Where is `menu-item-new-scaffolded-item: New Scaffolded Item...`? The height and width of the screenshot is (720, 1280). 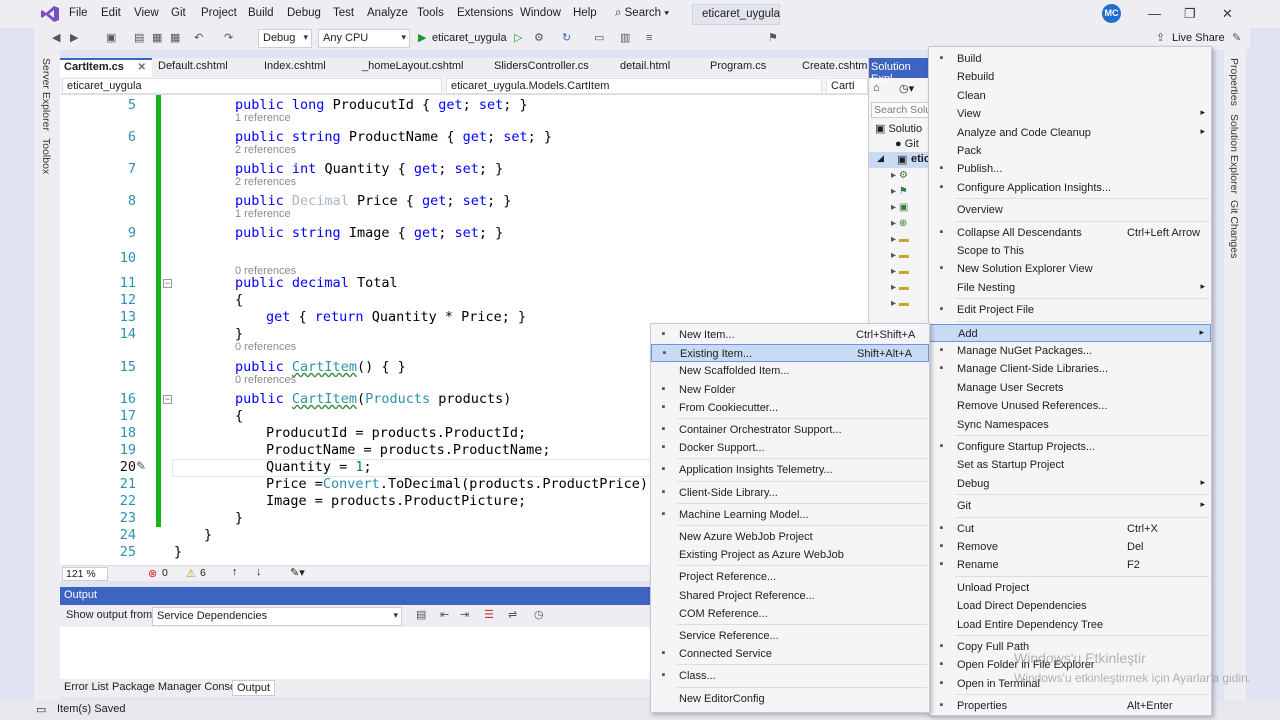
menu-item-new-scaffolded-item: New Scaffolded Item... is located at coordinates (790, 371).